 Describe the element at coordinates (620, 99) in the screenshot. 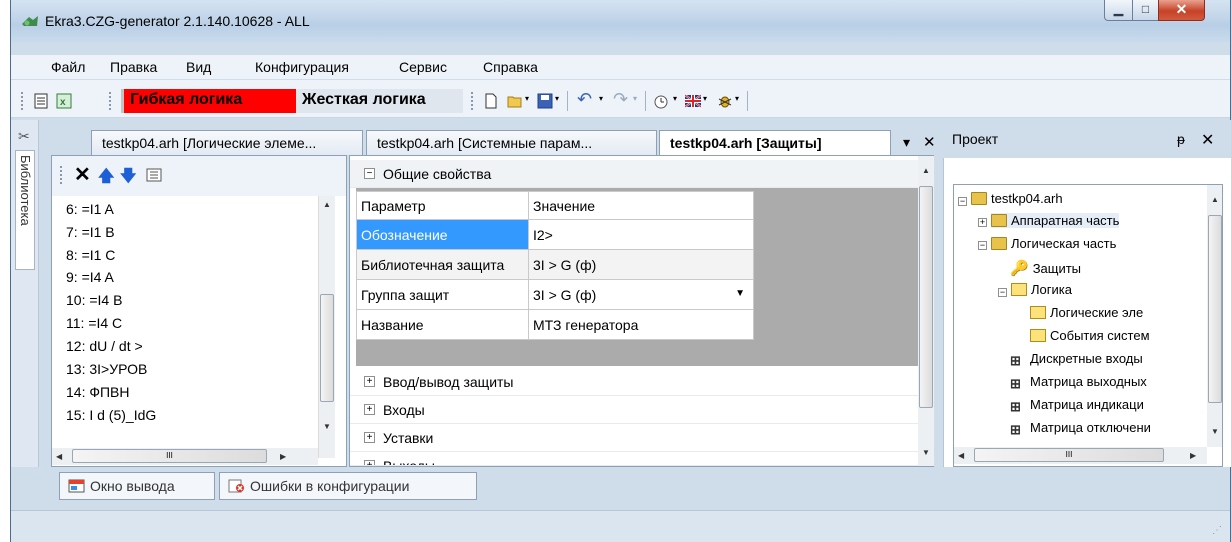

I see `redo-icon: ↷` at that location.